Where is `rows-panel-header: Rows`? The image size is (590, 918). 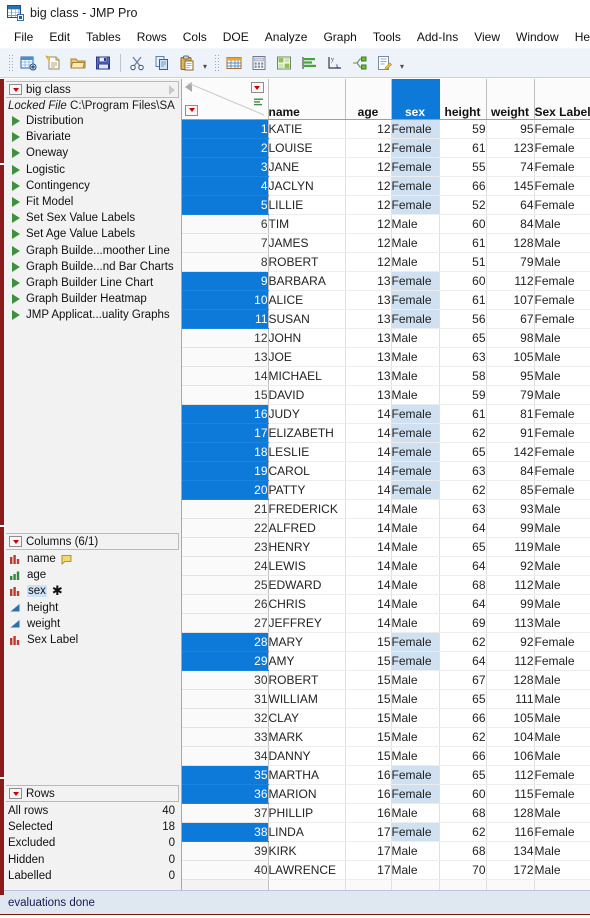 rows-panel-header: Rows is located at coordinates (92, 793).